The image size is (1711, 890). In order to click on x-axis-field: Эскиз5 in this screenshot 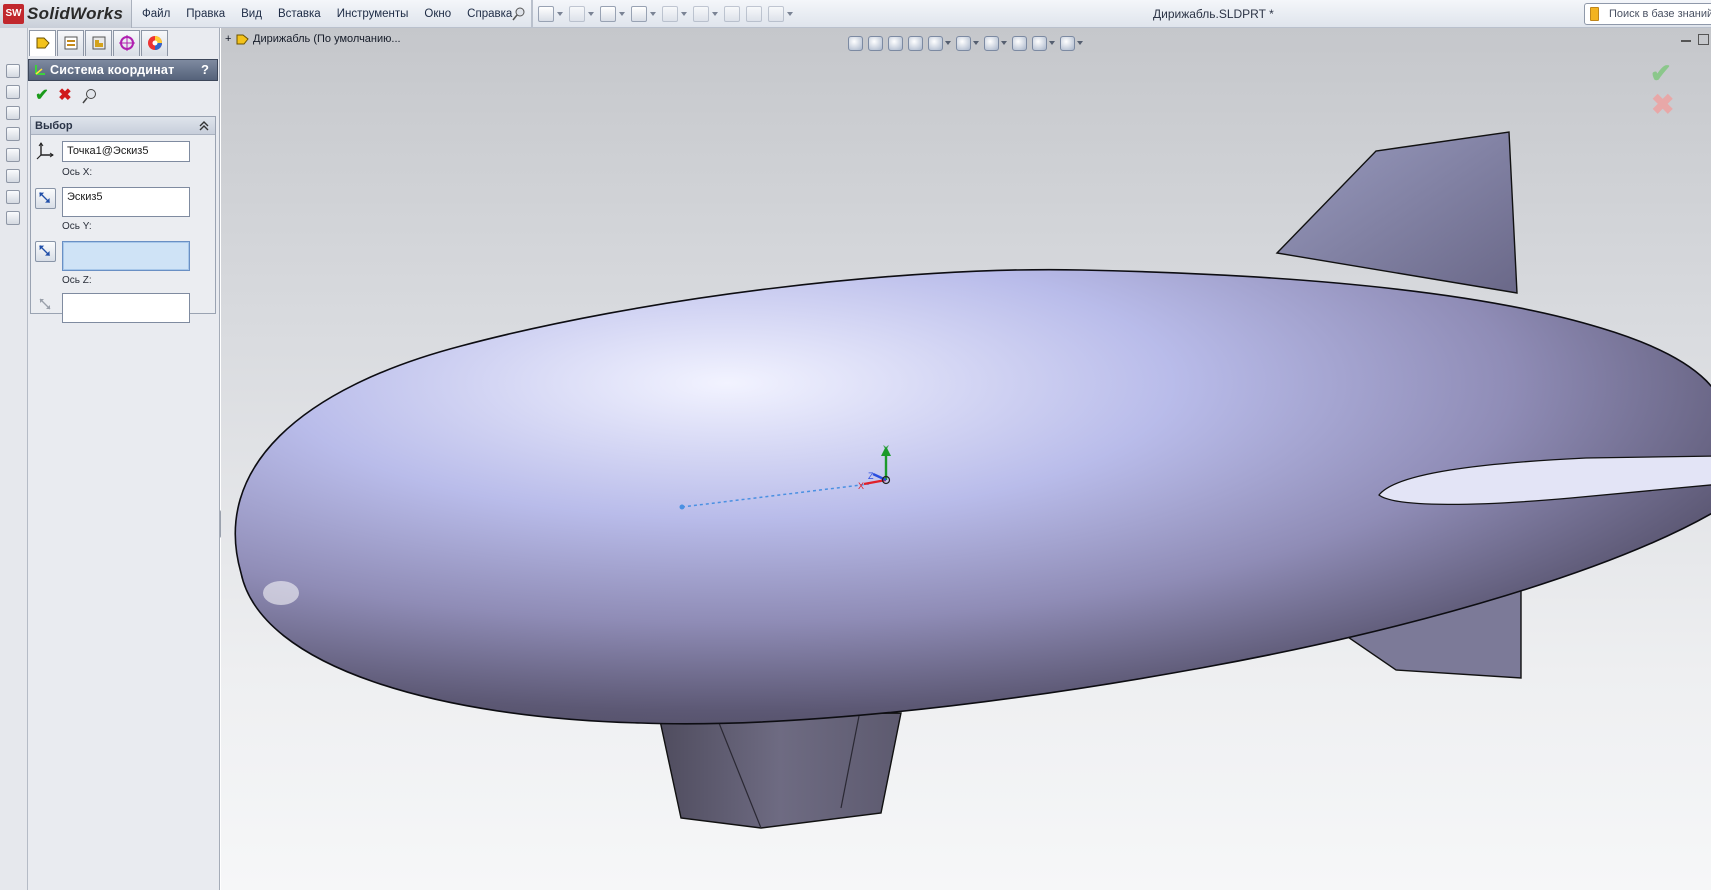, I will do `click(126, 202)`.